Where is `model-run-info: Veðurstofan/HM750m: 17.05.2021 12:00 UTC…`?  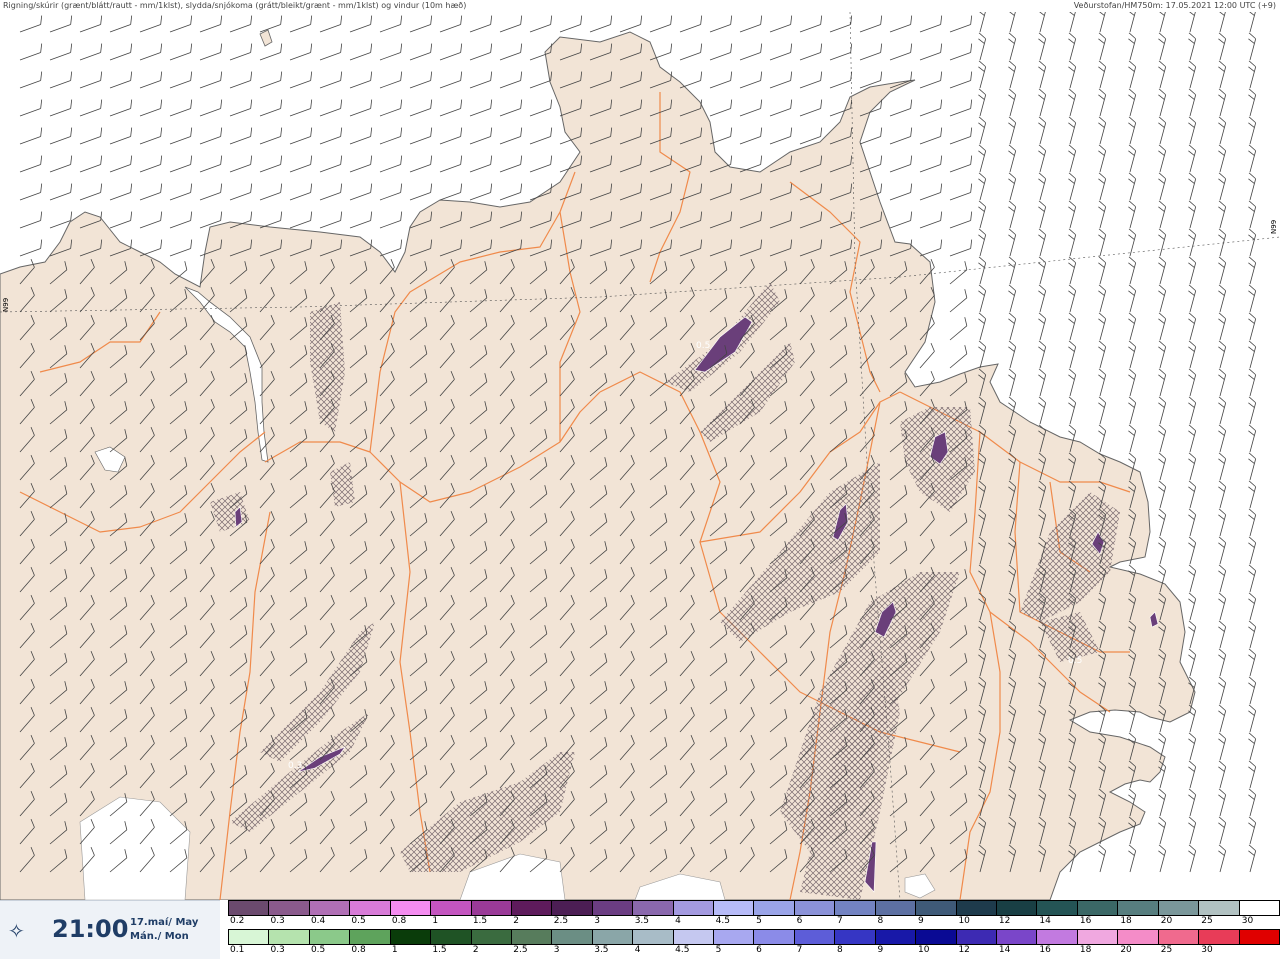 model-run-info: Veðurstofan/HM750m: 17.05.2021 12:00 UTC… is located at coordinates (1174, 5).